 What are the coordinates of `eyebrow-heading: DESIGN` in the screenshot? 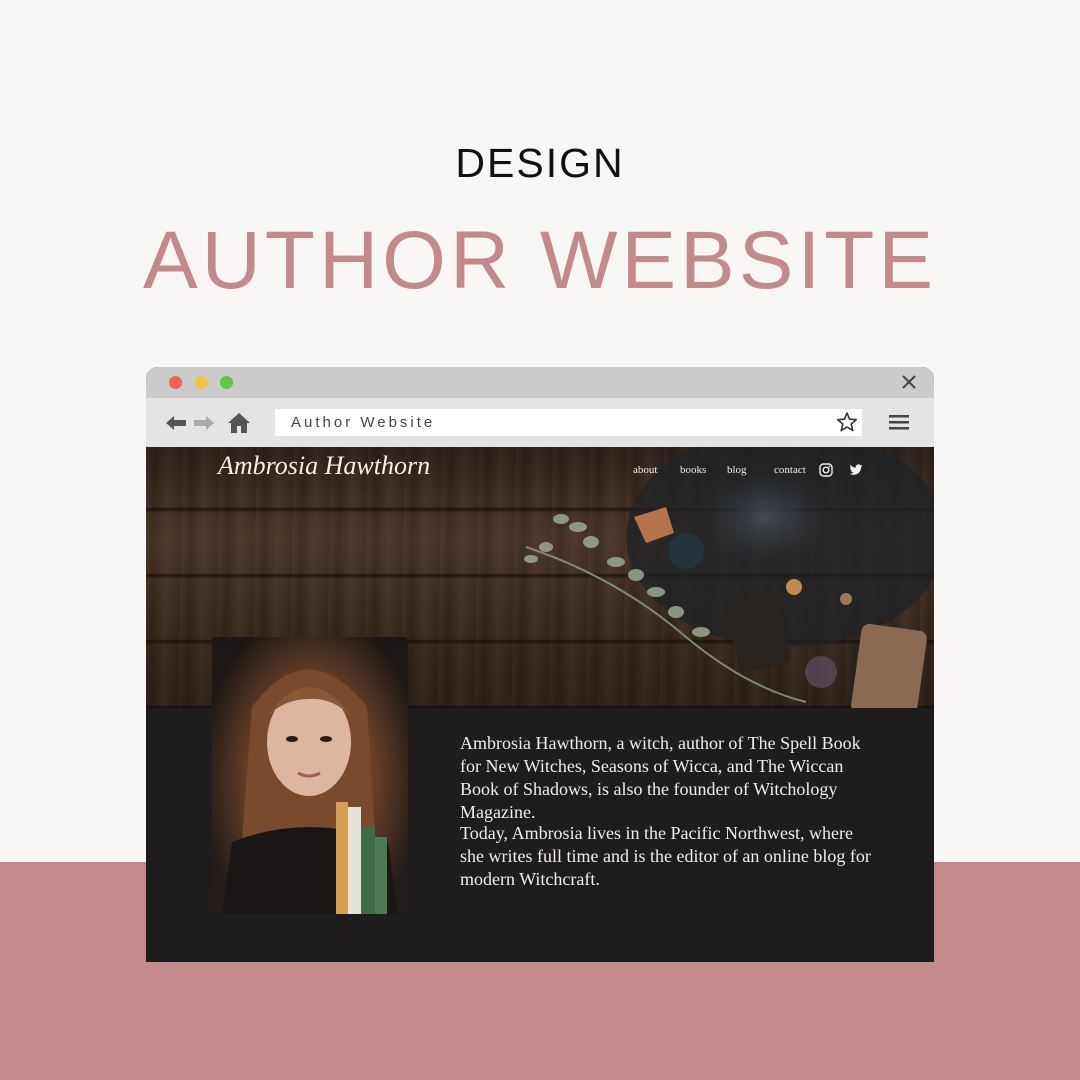 It's located at (540, 163).